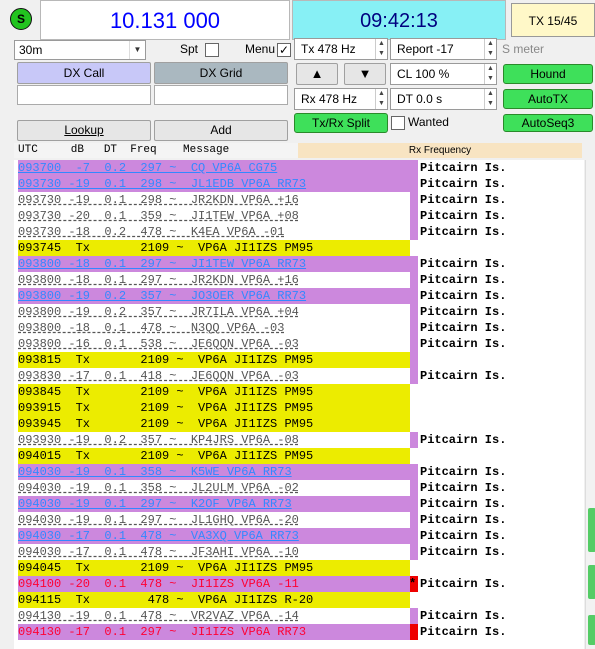 The height and width of the screenshot is (649, 595). What do you see at coordinates (158, 312) in the screenshot?
I see `decode-message: 093800 -19 0.2 357 ~ JR7ILA VP6A +04` at bounding box center [158, 312].